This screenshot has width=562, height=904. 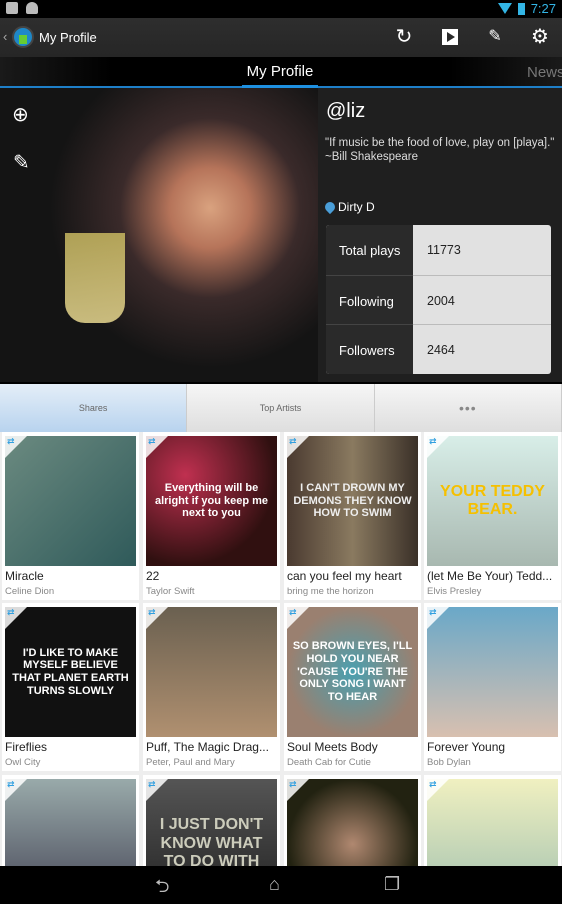 I want to click on share-card: ⇄ Miracle Celine Dion, so click(x=70, y=516).